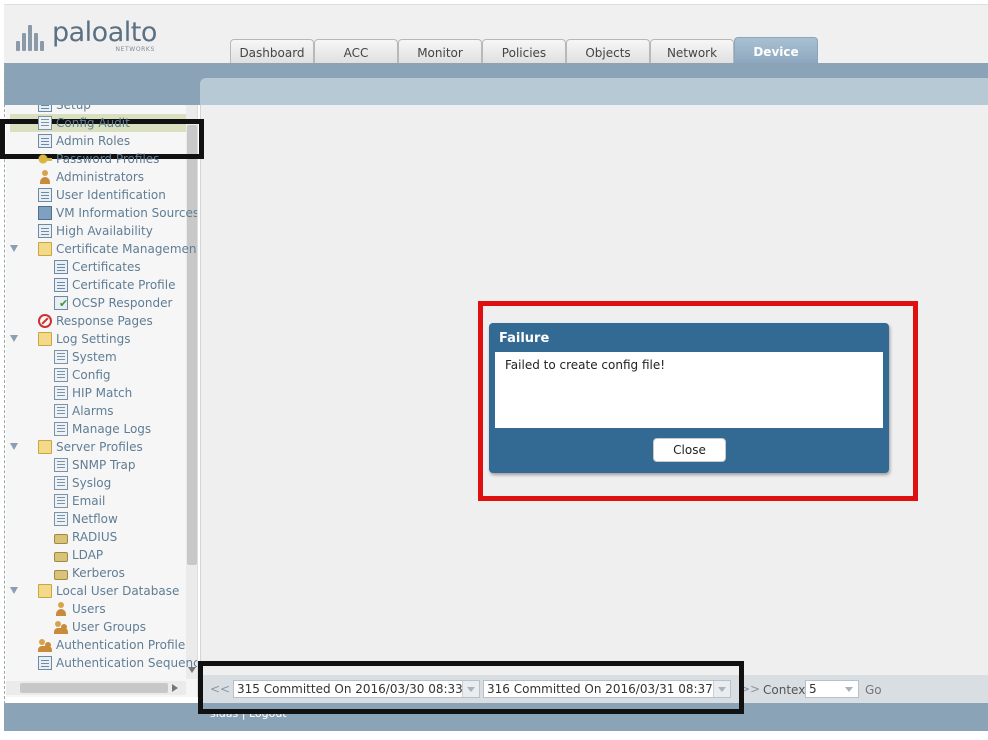 The width and height of the screenshot is (988, 740). What do you see at coordinates (108, 159) in the screenshot?
I see `sidebar-item-label: Password Profiles` at bounding box center [108, 159].